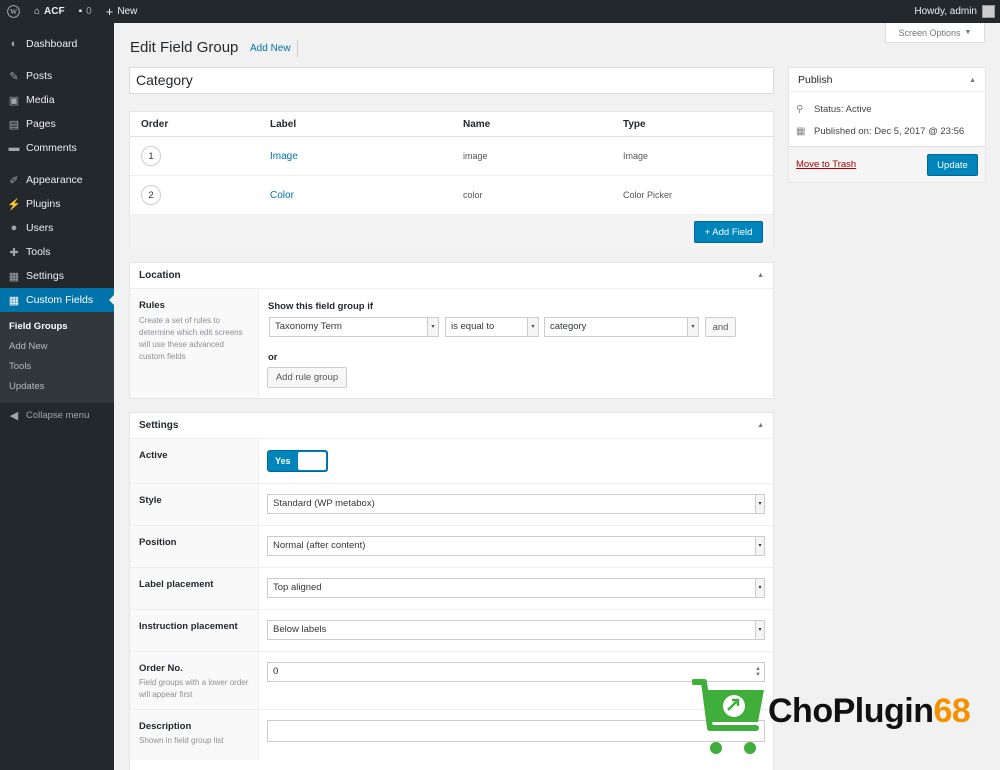  I want to click on column-header-type: Type, so click(634, 124).